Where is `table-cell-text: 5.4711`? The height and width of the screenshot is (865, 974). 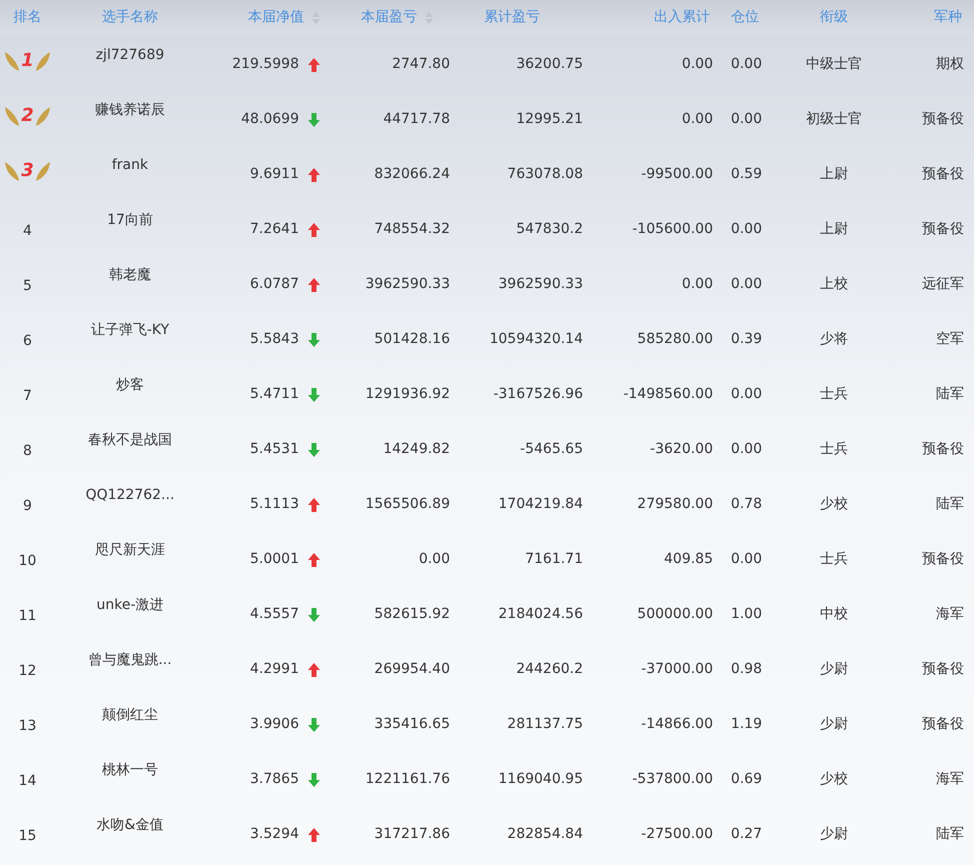 table-cell-text: 5.4711 is located at coordinates (274, 394).